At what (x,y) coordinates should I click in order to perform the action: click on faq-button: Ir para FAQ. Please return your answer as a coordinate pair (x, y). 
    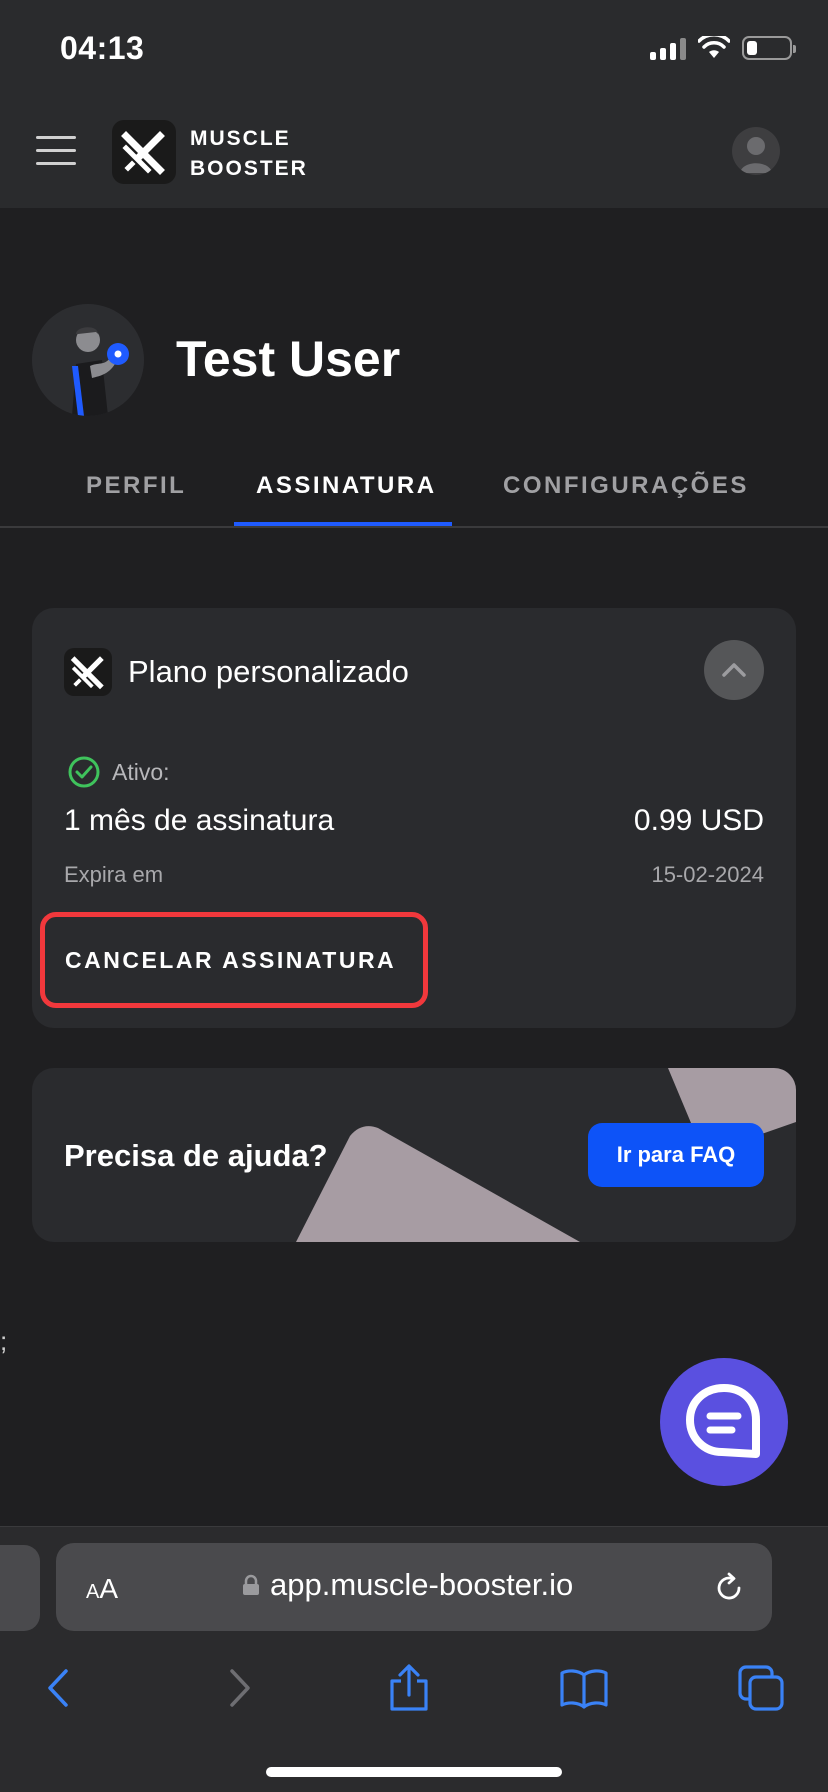
    Looking at the image, I should click on (676, 1155).